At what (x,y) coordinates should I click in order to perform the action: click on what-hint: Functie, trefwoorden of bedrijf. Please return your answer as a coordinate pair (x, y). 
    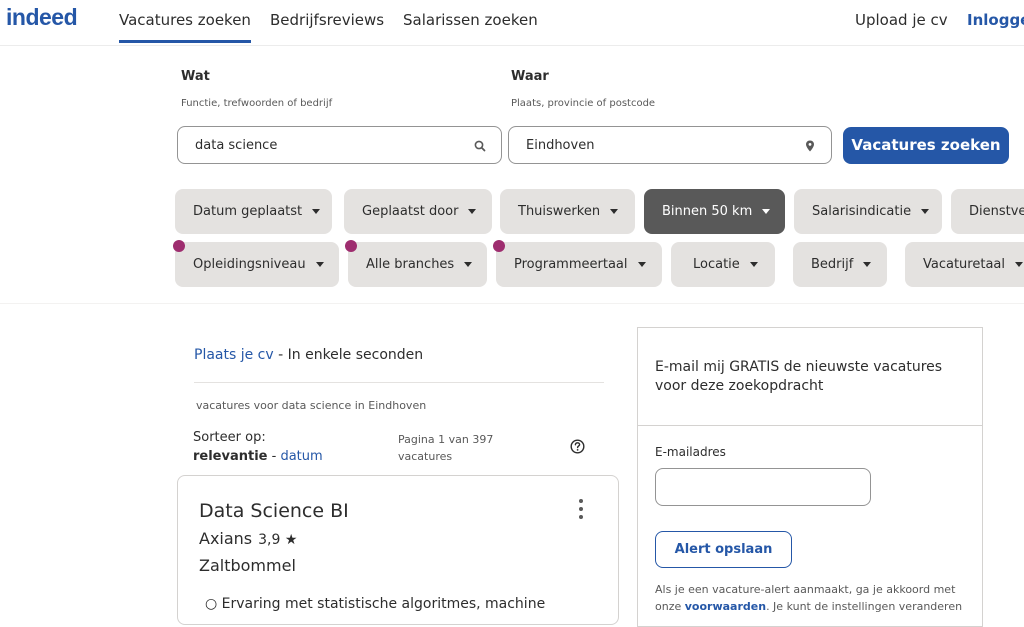
    Looking at the image, I should click on (257, 103).